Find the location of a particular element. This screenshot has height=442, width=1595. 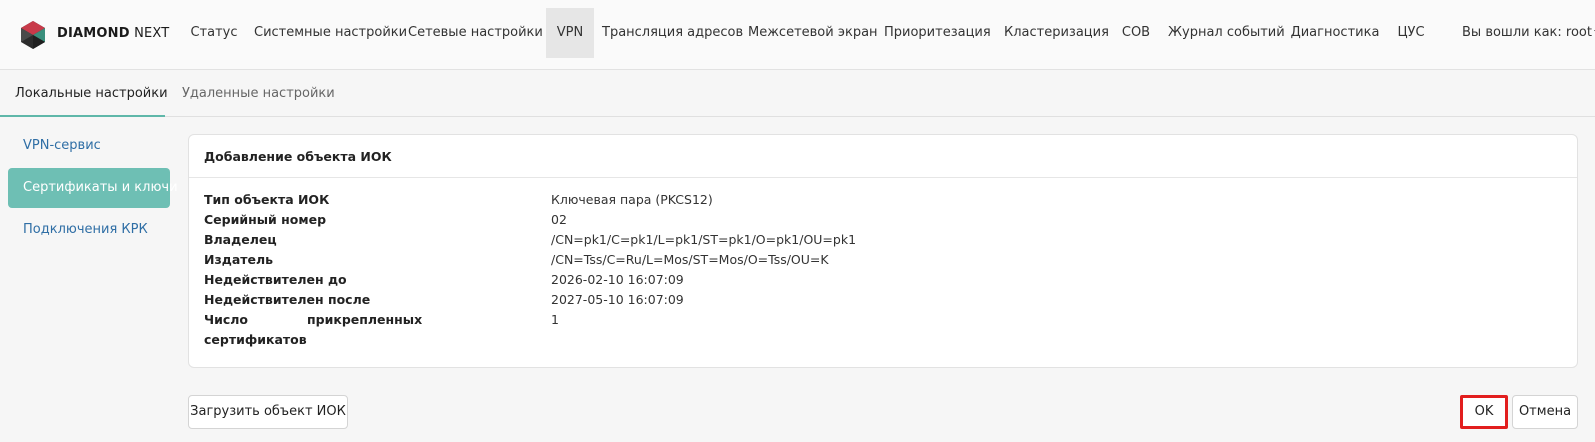

label-object-type: Тип объекта ИОК is located at coordinates (267, 199).